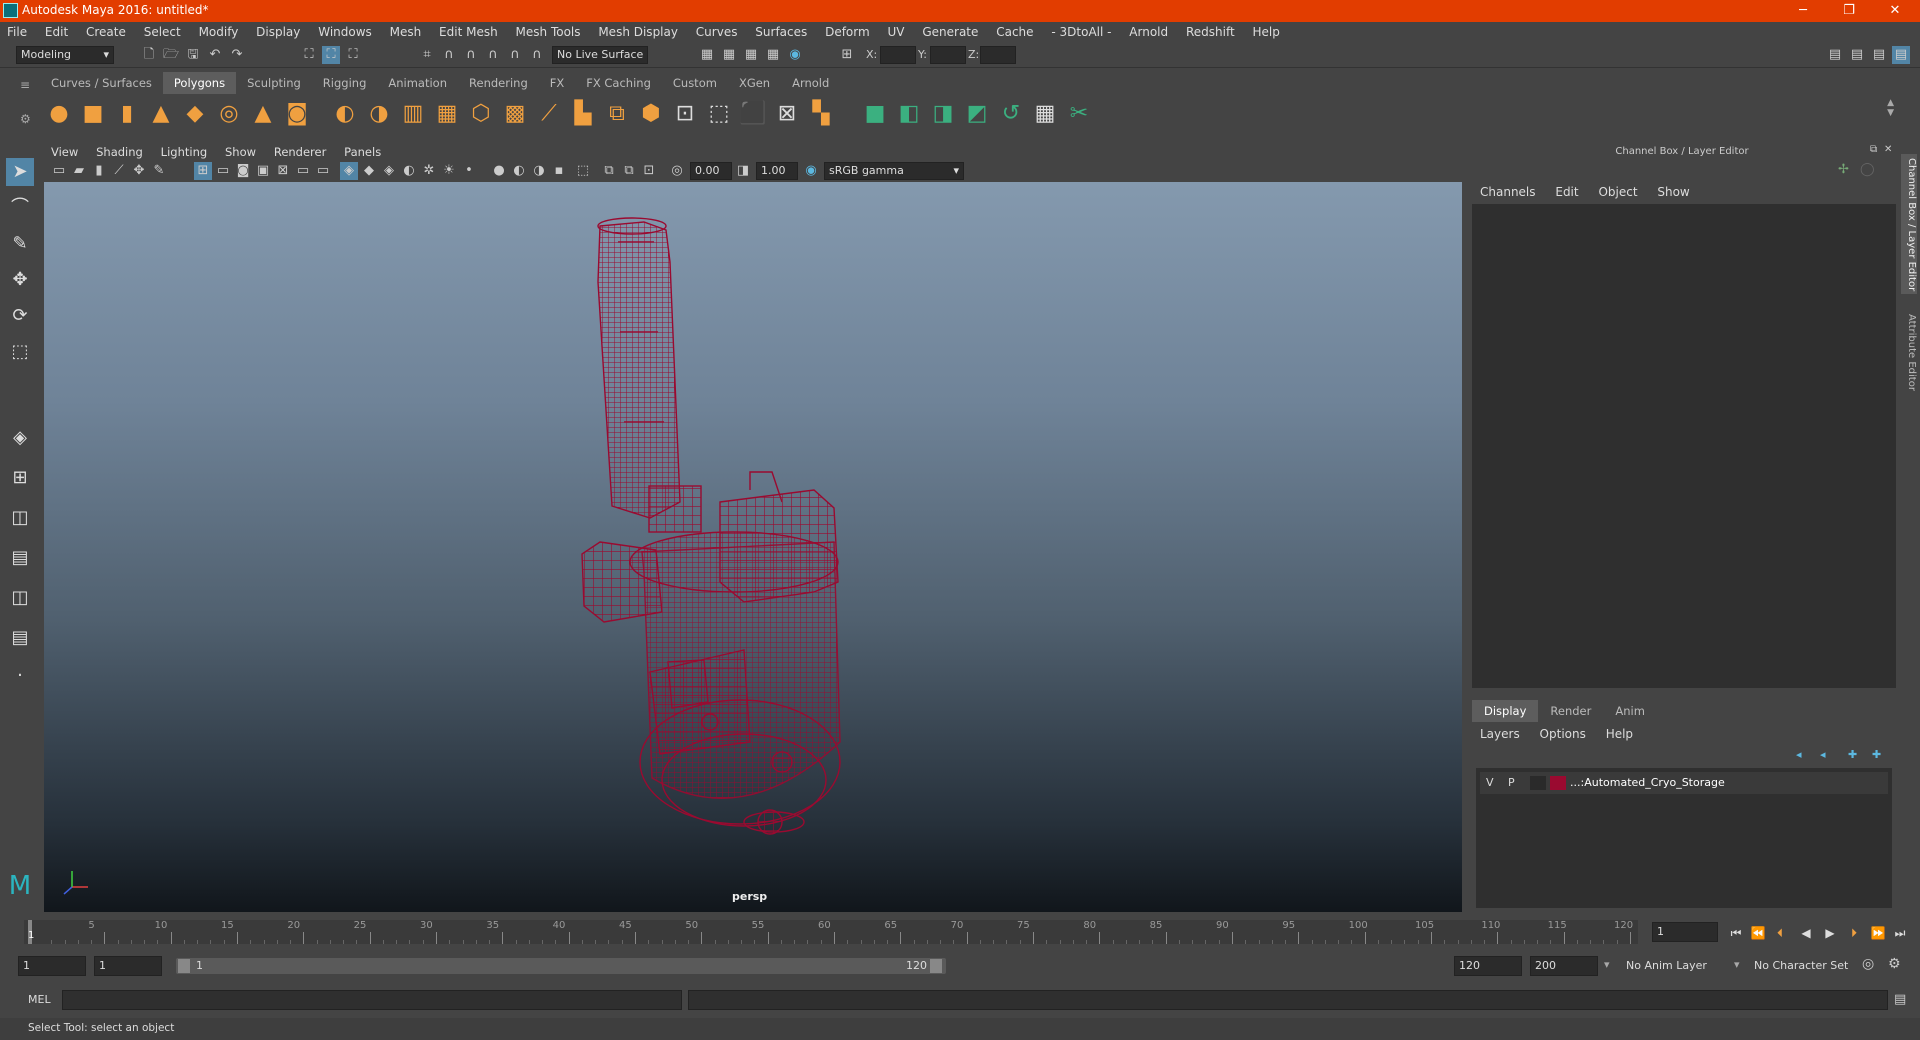 This screenshot has height=1040, width=1920. What do you see at coordinates (617, 114) in the screenshot?
I see `append-icon: ⧉` at bounding box center [617, 114].